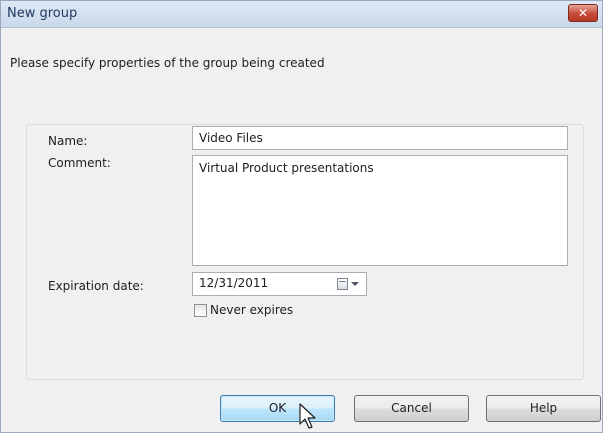  What do you see at coordinates (96, 286) in the screenshot?
I see `expiration-date-label: Expiration date:` at bounding box center [96, 286].